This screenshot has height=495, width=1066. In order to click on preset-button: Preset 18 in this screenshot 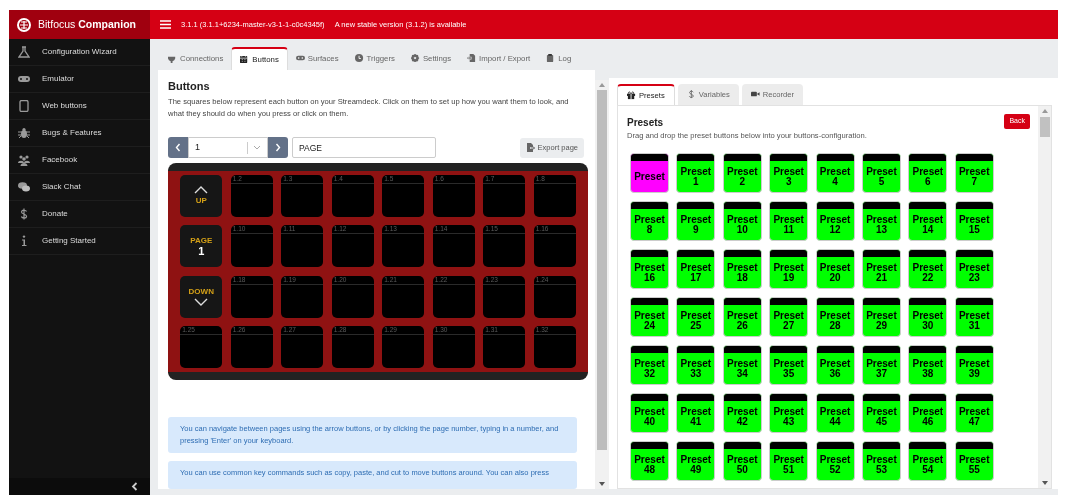, I will do `click(742, 269)`.